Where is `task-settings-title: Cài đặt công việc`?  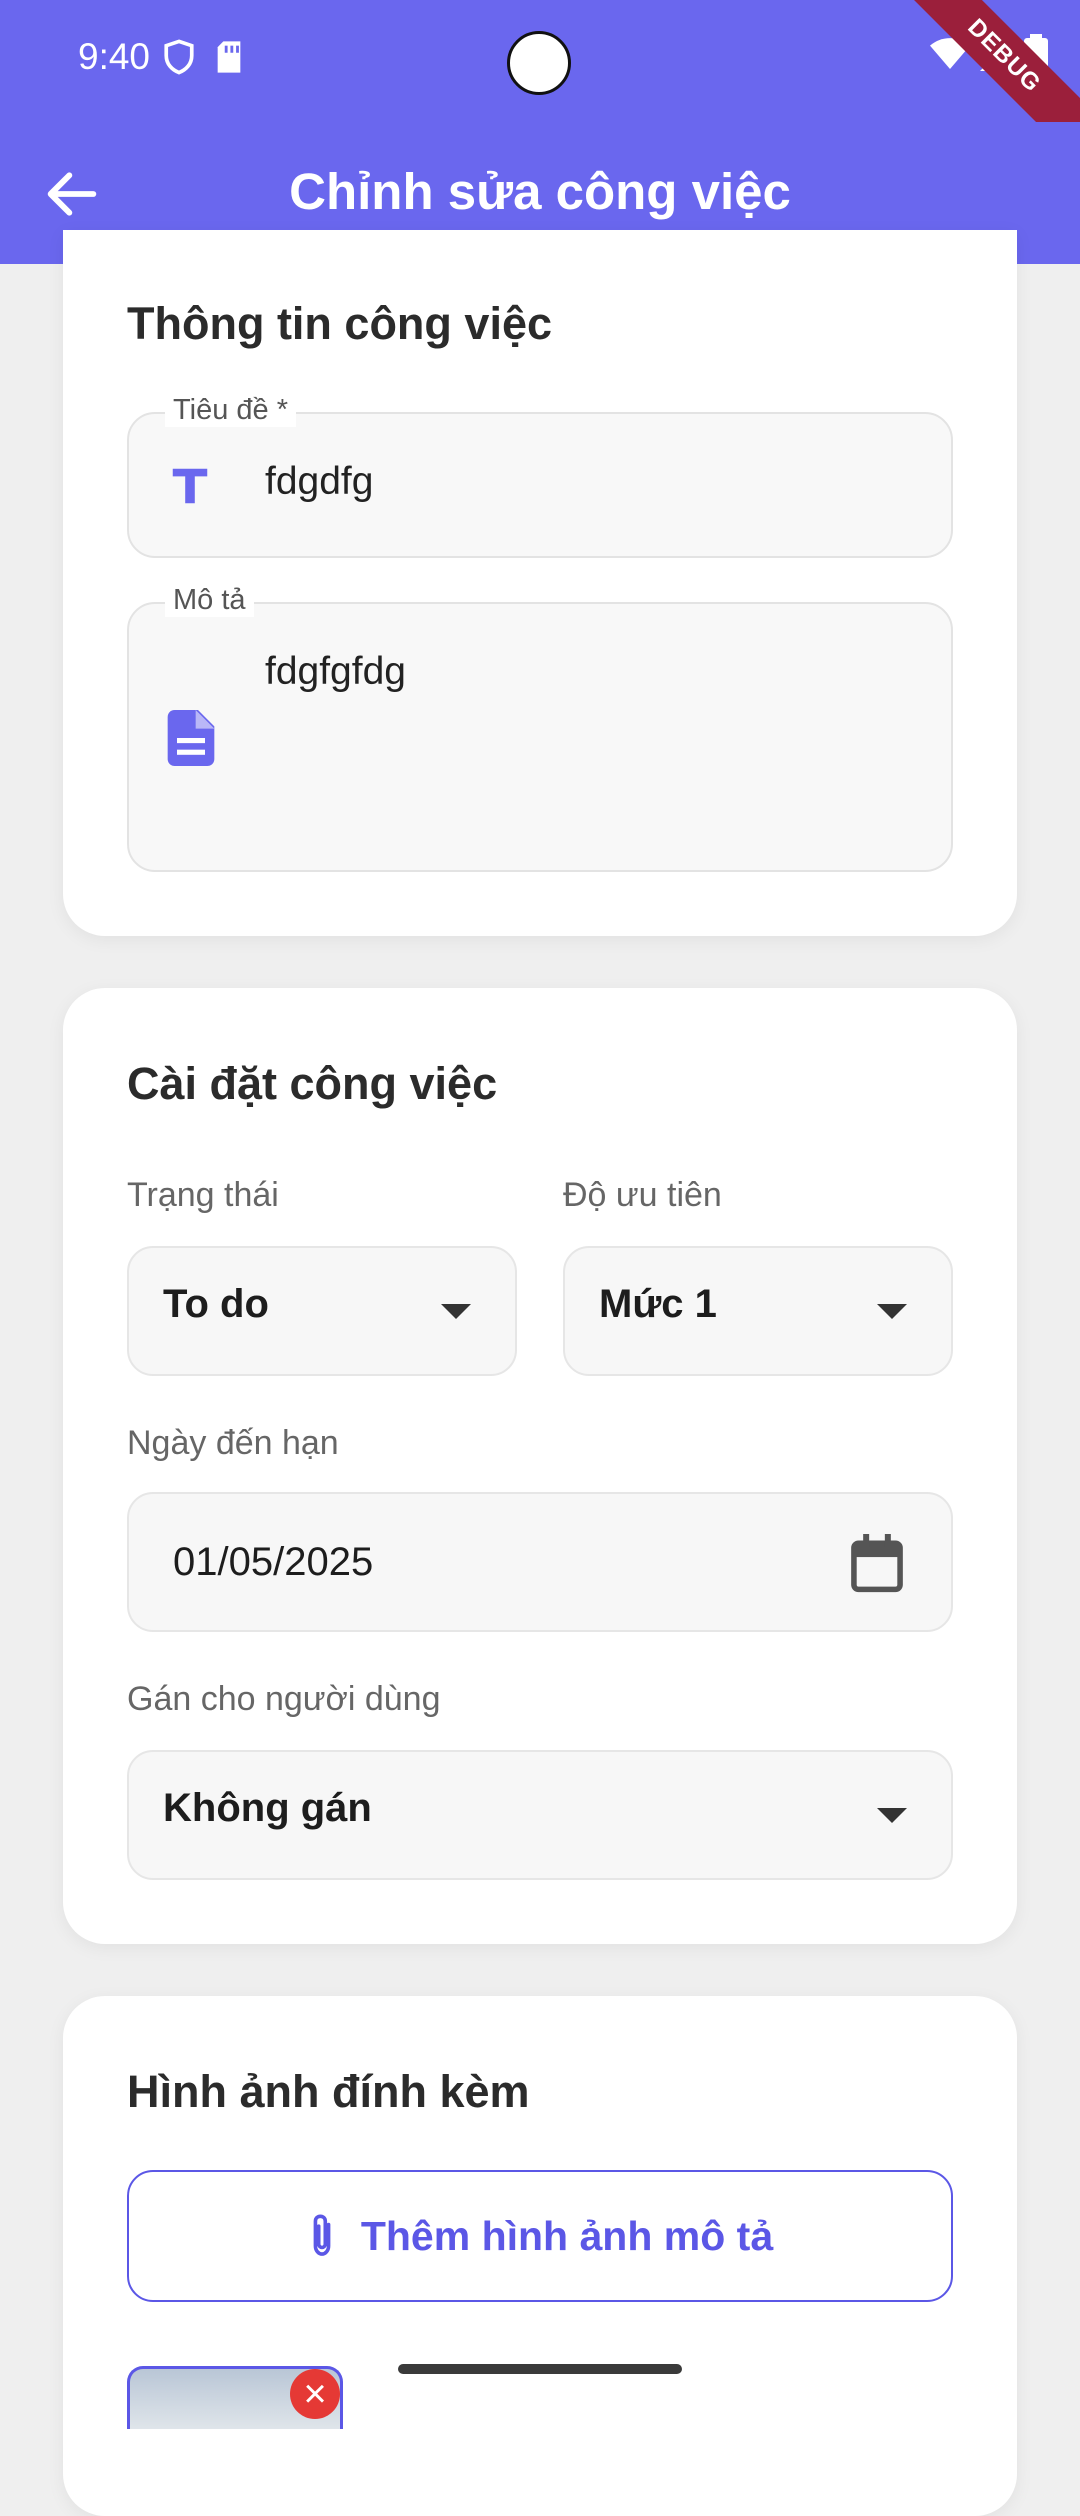
task-settings-title: Cài đặt công việc is located at coordinates (312, 1083).